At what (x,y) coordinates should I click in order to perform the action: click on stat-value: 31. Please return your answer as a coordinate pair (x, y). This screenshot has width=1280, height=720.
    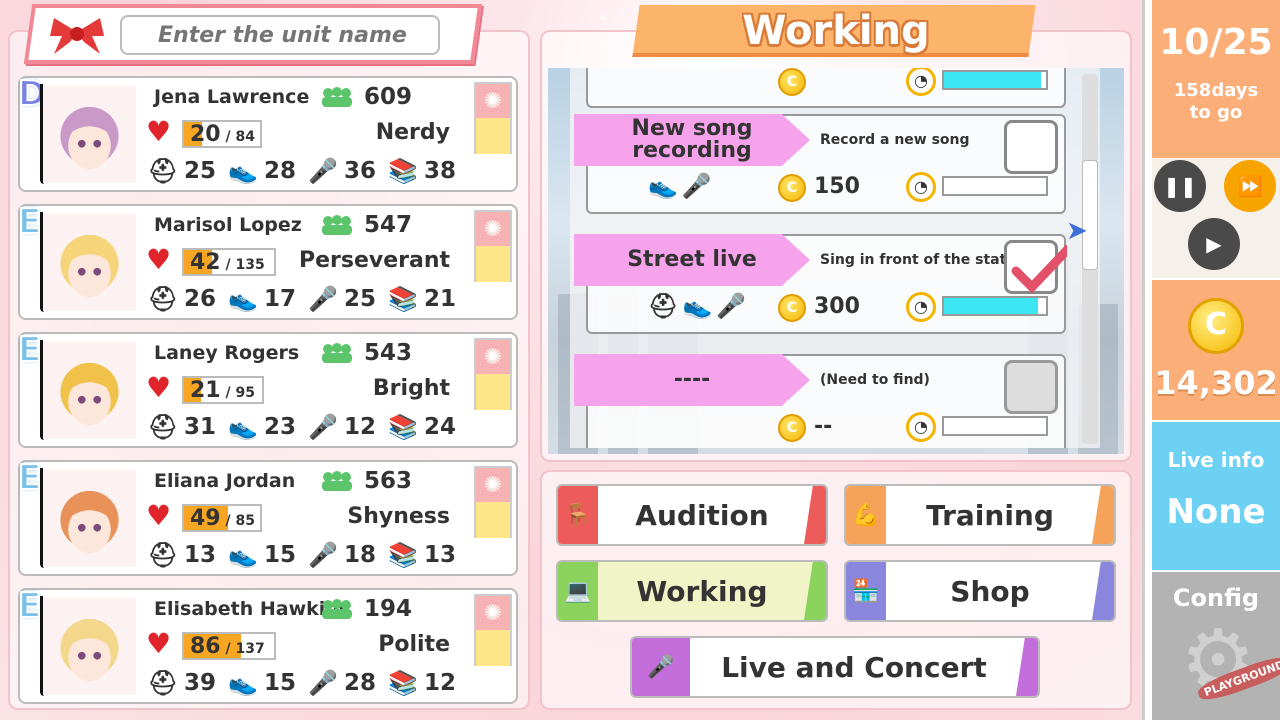
    Looking at the image, I should click on (200, 427).